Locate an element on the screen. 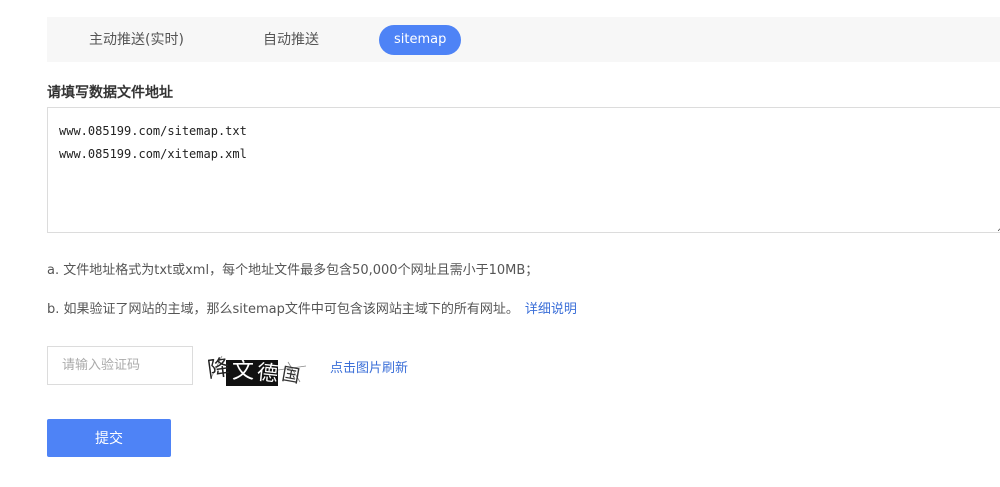 This screenshot has width=1000, height=487. captcha-char-4: 国 is located at coordinates (290, 375).